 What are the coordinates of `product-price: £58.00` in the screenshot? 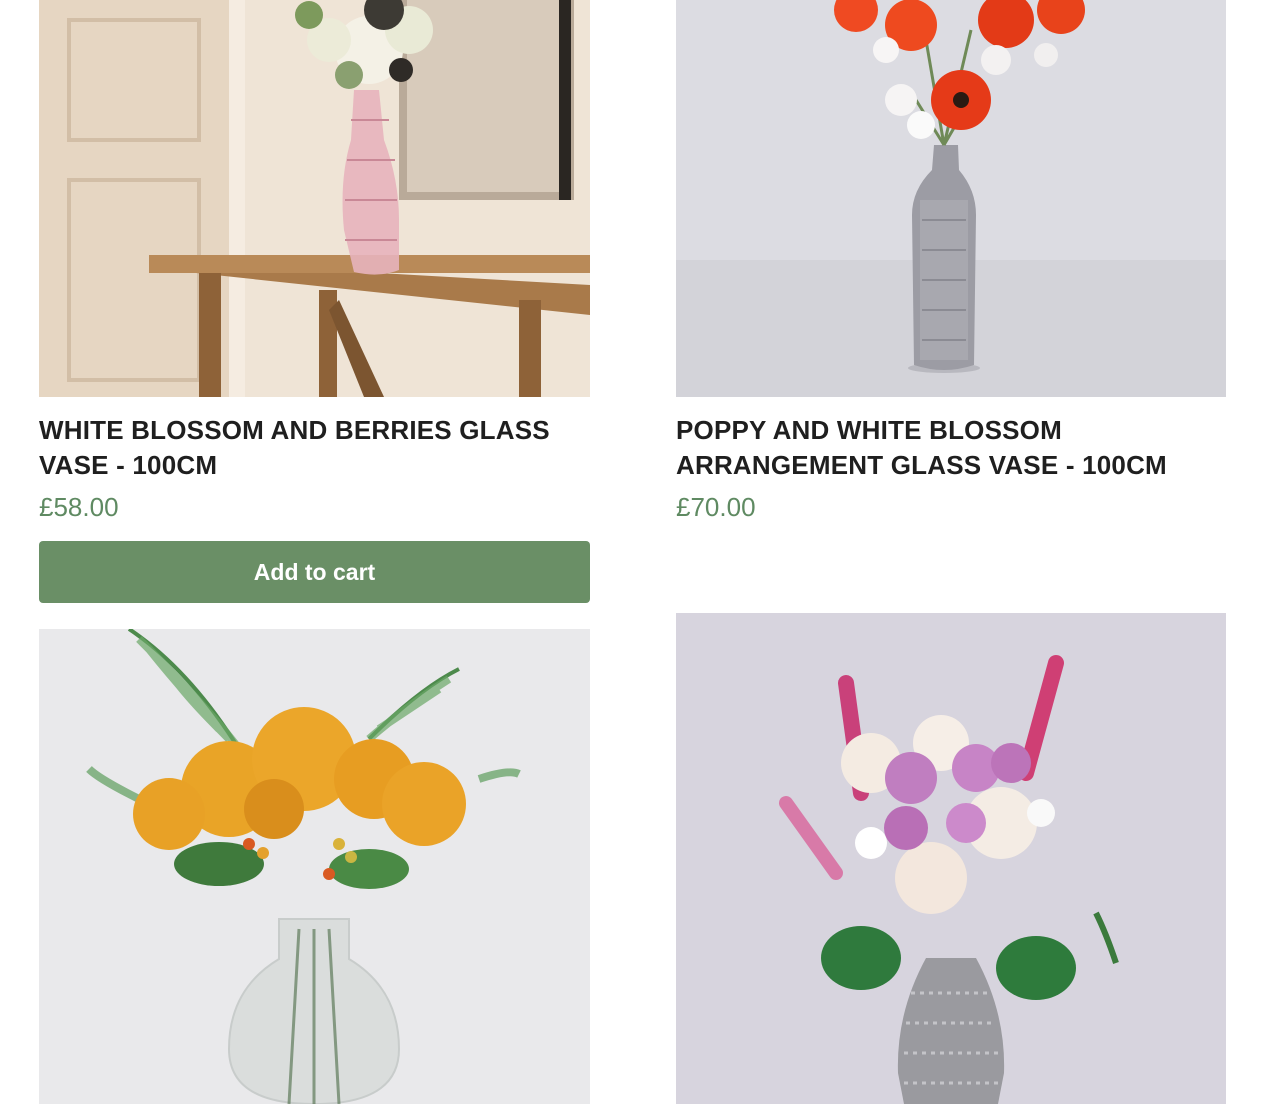 It's located at (79, 507).